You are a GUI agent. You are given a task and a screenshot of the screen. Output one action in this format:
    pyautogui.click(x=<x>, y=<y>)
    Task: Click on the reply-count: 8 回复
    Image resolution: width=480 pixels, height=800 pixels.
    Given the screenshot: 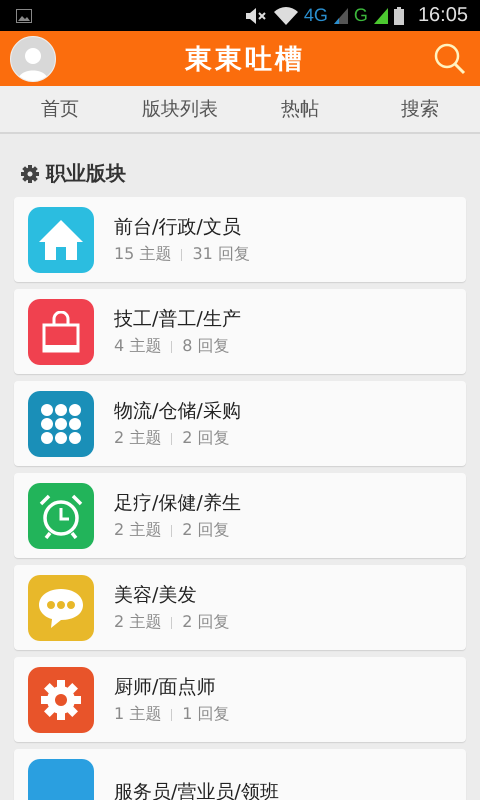 What is the action you would take?
    pyautogui.click(x=206, y=346)
    